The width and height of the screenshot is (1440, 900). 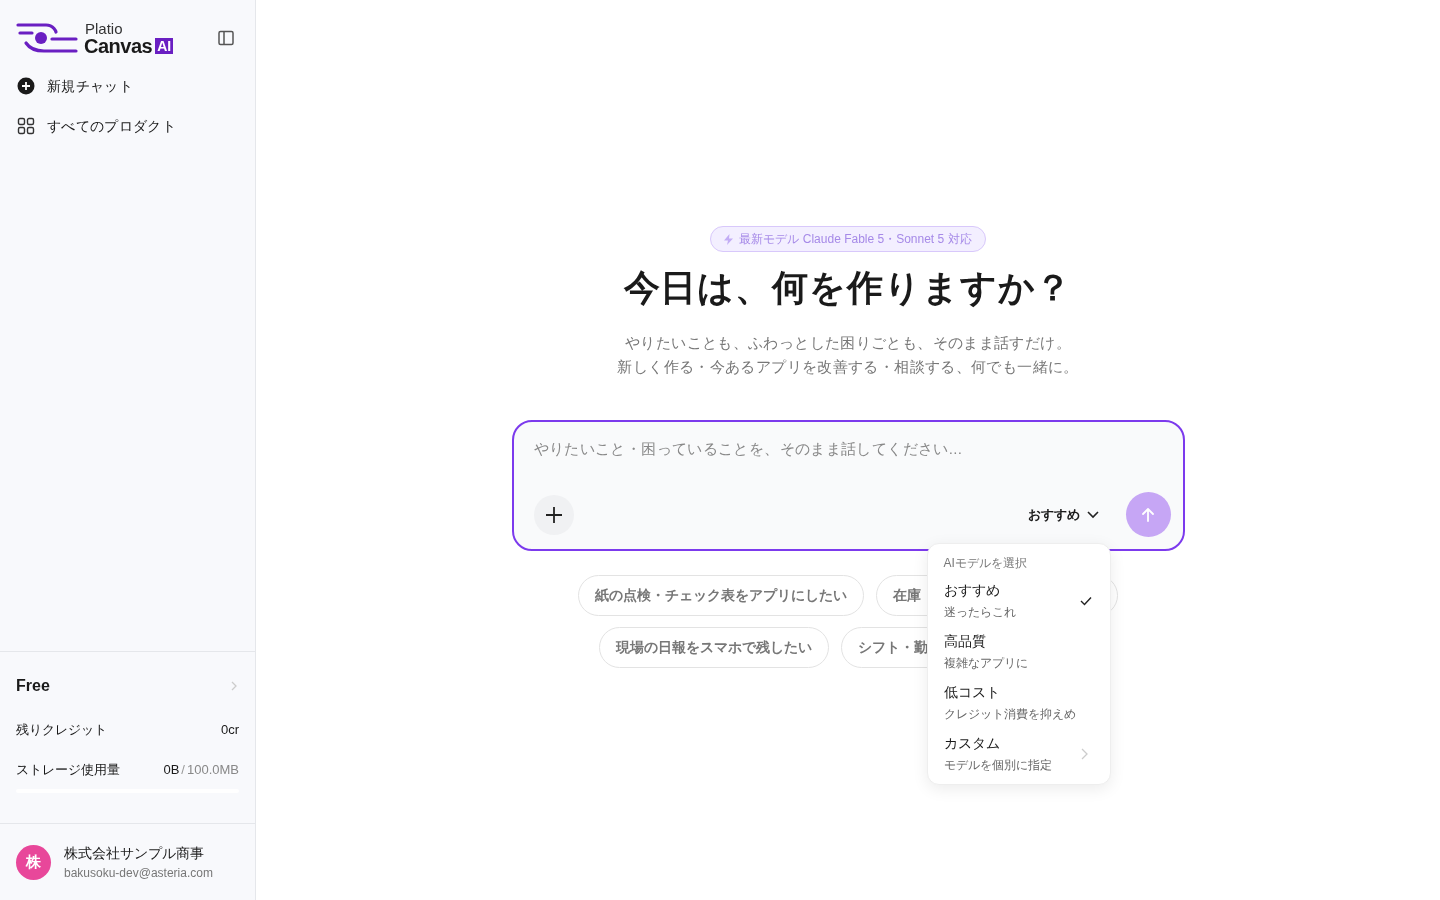 What do you see at coordinates (26, 126) in the screenshot?
I see `grid-icon` at bounding box center [26, 126].